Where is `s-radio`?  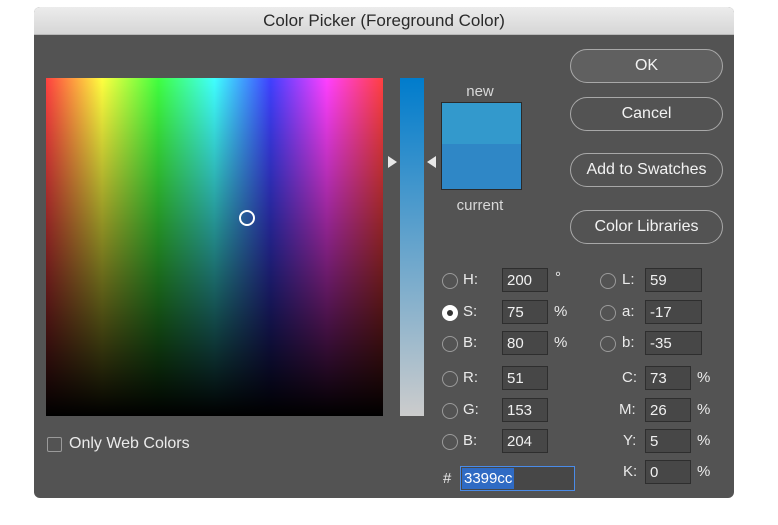
s-radio is located at coordinates (450, 313).